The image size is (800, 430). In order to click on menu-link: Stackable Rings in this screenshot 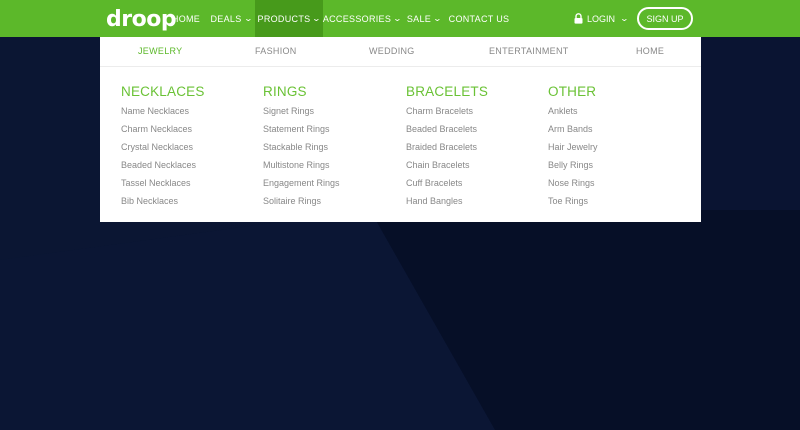, I will do `click(301, 150)`.